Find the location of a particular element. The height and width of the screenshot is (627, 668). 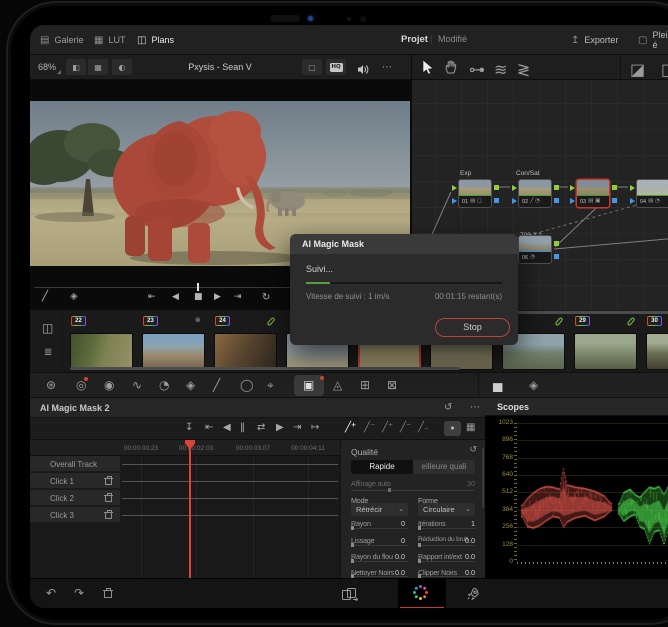

matte-view-icon: ▦ is located at coordinates (470, 428).